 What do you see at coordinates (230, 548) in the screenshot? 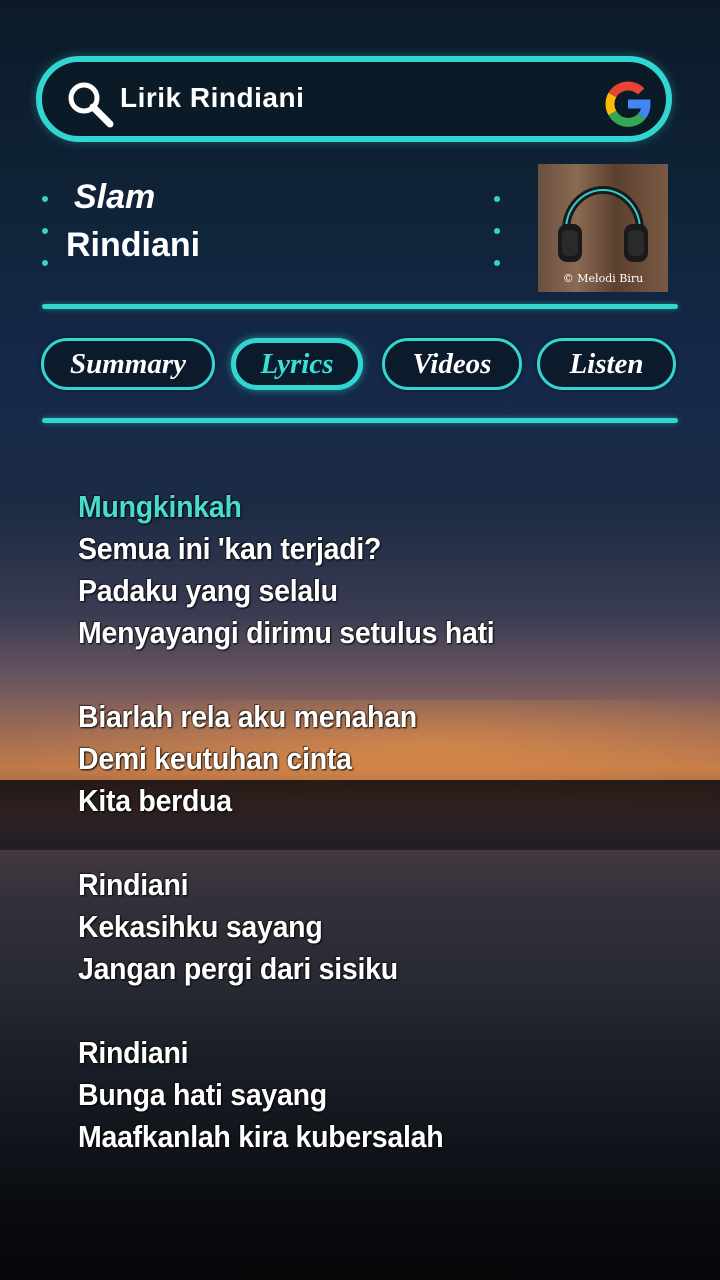
I see `lyric-line: Semua ini 'kan terjadi?` at bounding box center [230, 548].